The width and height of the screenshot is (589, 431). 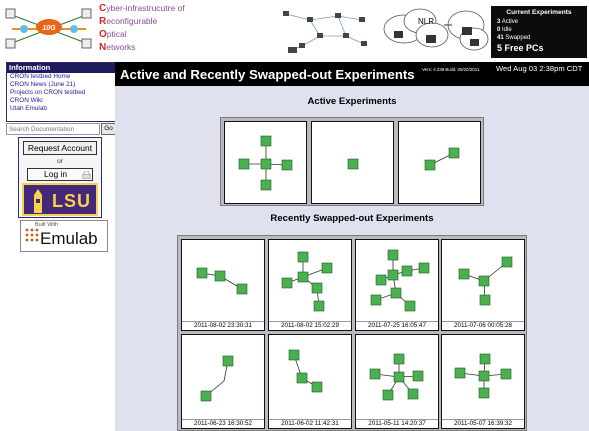 I want to click on emulab-wordmark: Emulab, so click(x=69, y=238).